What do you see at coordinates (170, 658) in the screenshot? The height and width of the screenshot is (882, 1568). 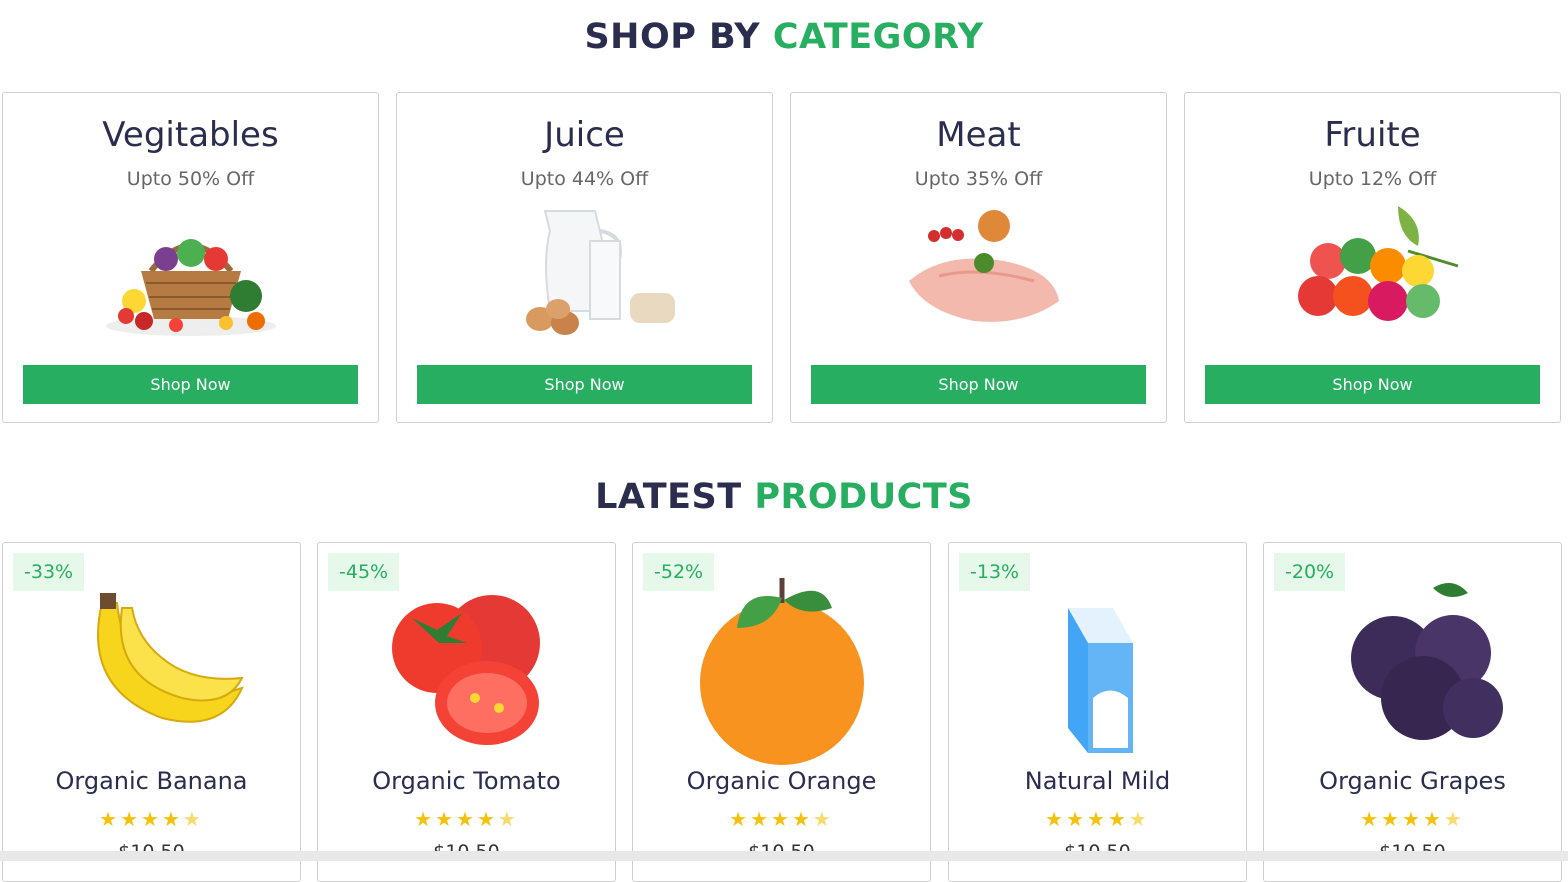 I see `banana-image` at bounding box center [170, 658].